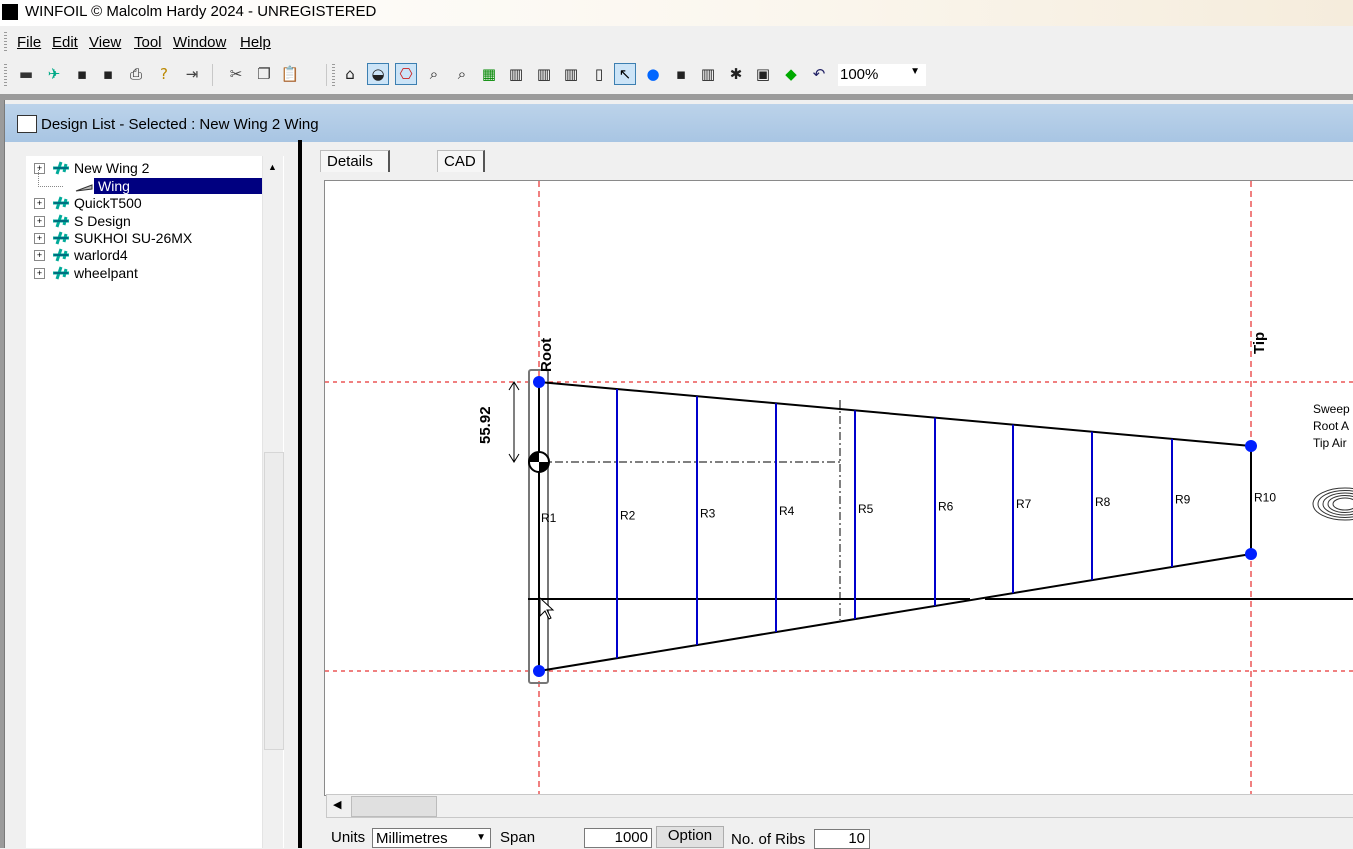  What do you see at coordinates (1330, 443) in the screenshot?
I see `info-text: Tip Air` at bounding box center [1330, 443].